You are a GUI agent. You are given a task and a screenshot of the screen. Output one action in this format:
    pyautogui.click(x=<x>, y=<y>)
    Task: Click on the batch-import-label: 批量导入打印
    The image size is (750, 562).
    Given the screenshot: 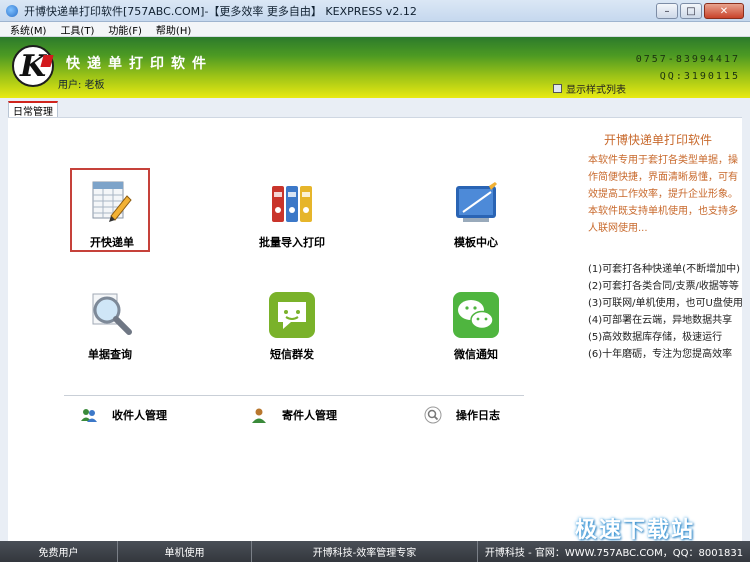 What is the action you would take?
    pyautogui.click(x=292, y=242)
    